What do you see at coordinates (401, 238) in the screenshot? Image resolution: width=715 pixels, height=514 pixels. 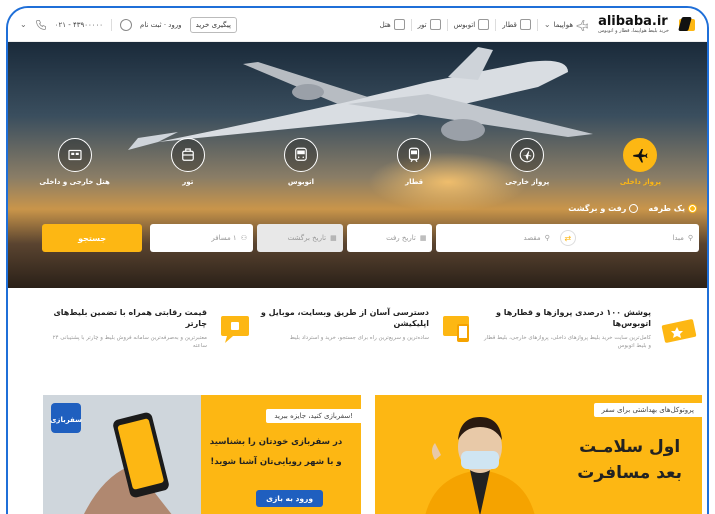 I see `depart-date-placeholder: تاریخ رفت` at bounding box center [401, 238].